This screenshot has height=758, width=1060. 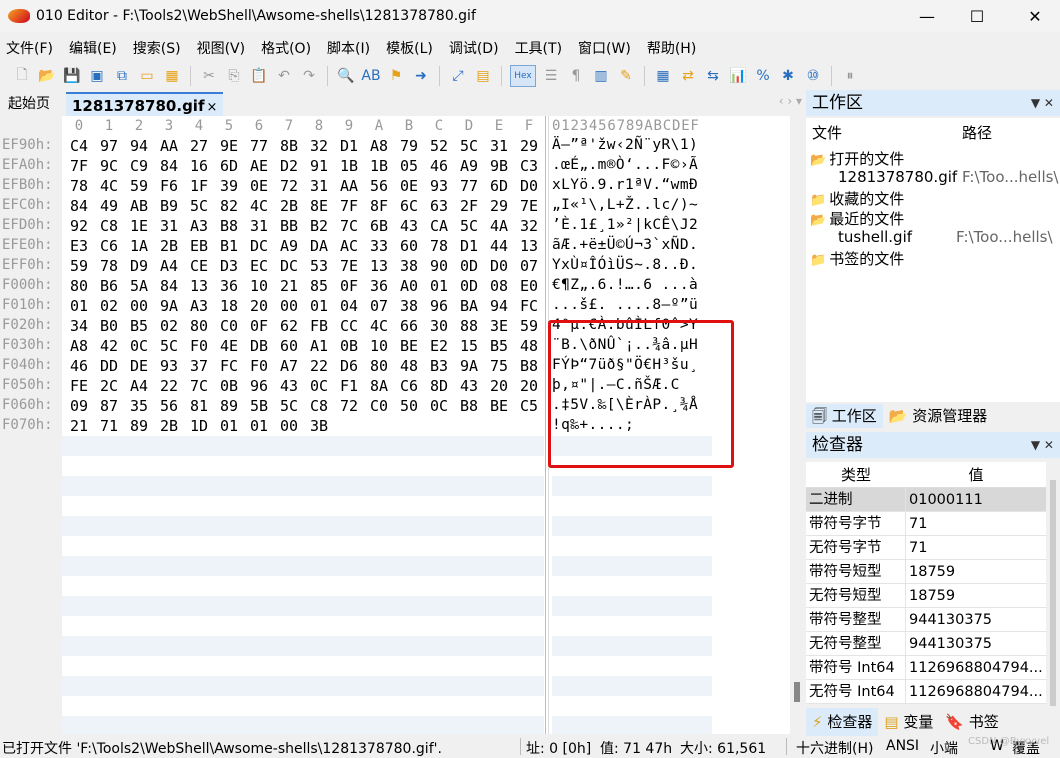 What do you see at coordinates (199, 306) in the screenshot?
I see `hex-byte: A3` at bounding box center [199, 306].